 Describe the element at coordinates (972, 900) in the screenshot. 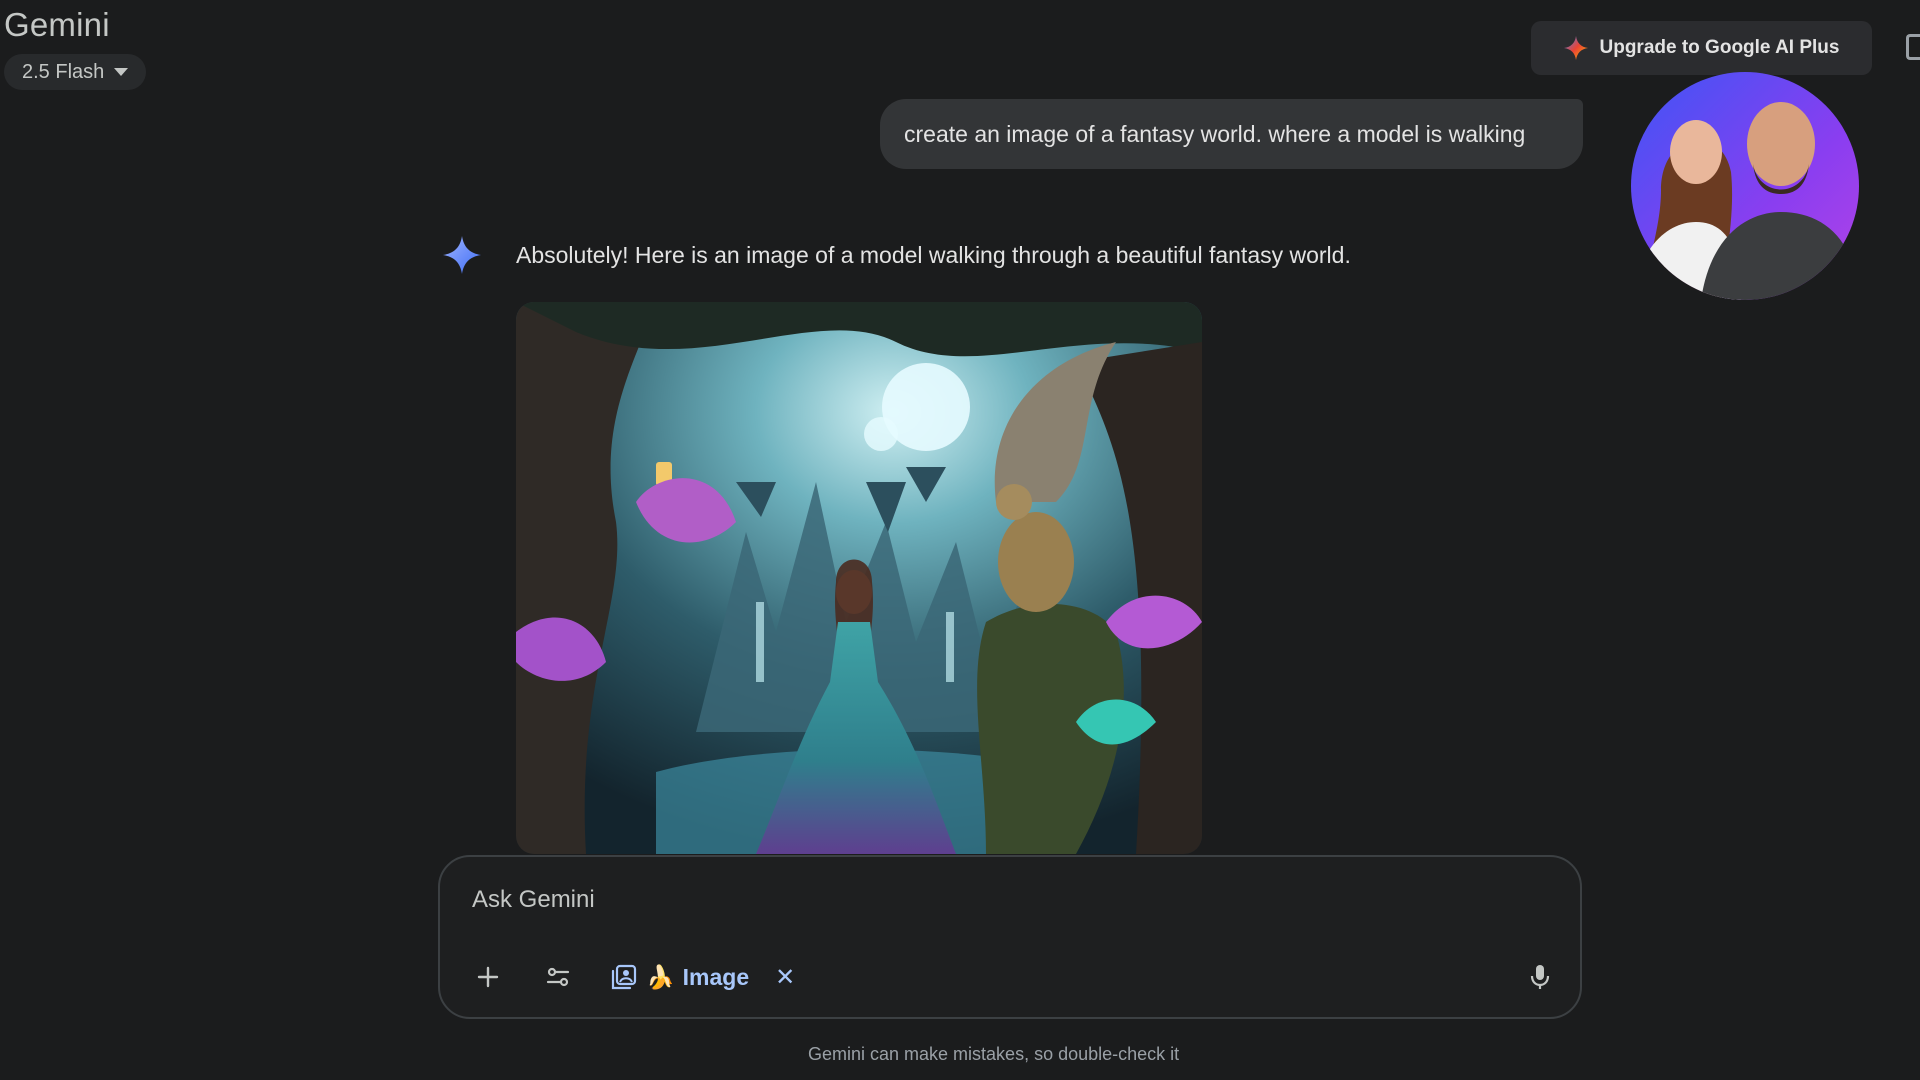

I see `prompt-input` at that location.